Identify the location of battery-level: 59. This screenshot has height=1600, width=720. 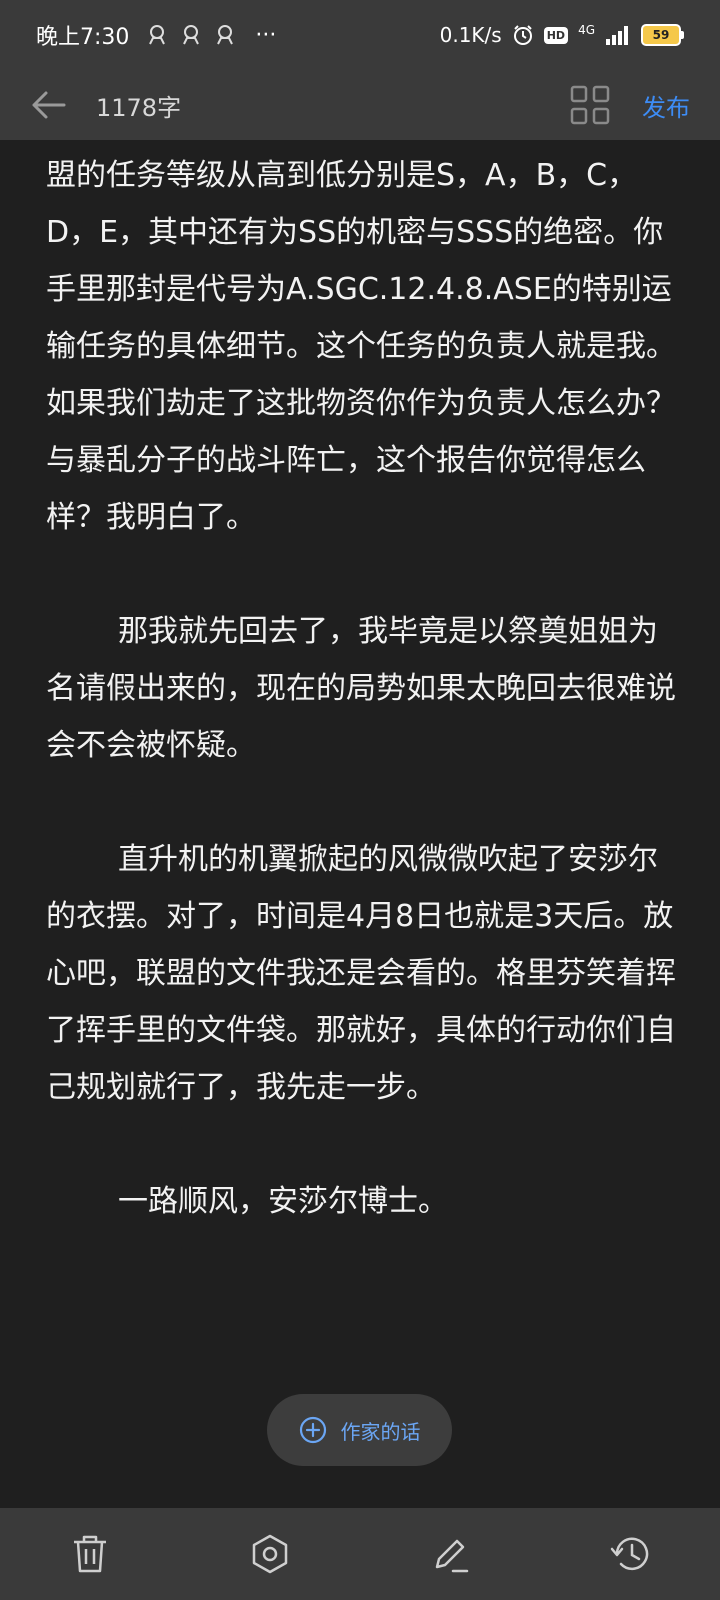
(661, 35).